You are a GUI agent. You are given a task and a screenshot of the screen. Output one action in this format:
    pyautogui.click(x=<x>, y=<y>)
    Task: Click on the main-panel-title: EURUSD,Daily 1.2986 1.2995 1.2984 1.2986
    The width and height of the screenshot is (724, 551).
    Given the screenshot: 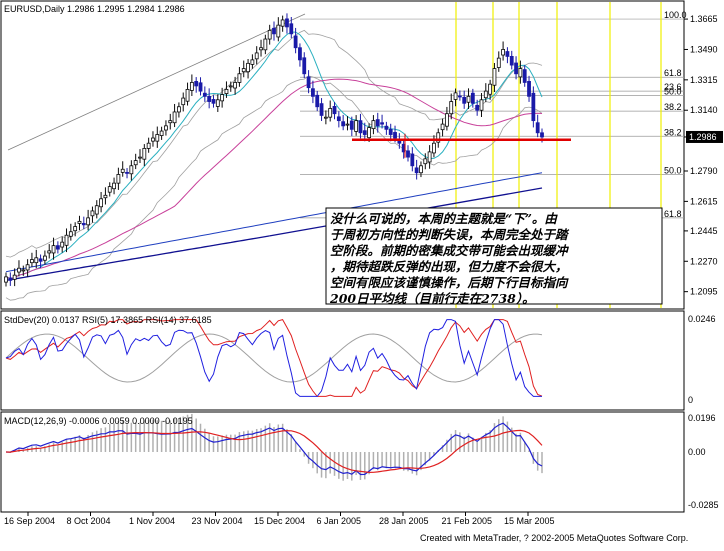 What is the action you would take?
    pyautogui.click(x=94, y=9)
    